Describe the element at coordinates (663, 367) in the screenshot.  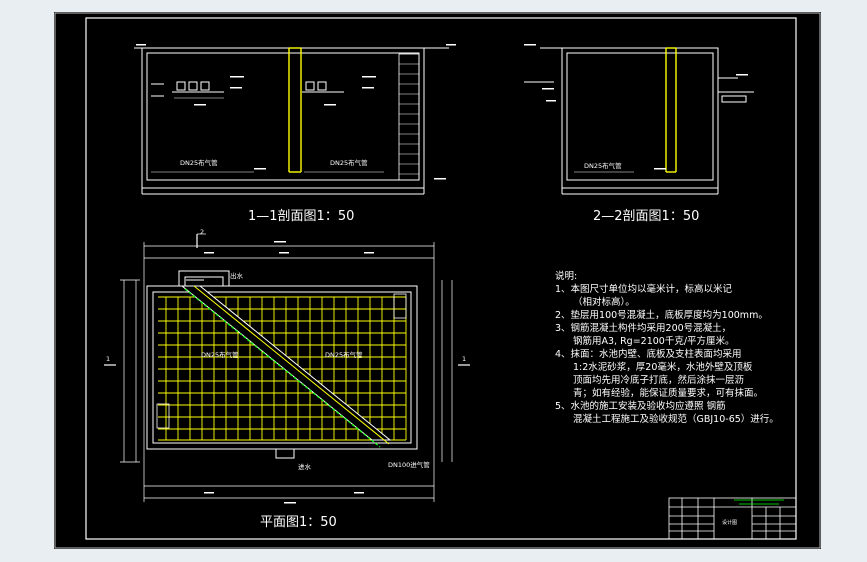
I see `notes-line: 1:2水泥砂浆，厚20毫米，水池外壁及顶板` at that location.